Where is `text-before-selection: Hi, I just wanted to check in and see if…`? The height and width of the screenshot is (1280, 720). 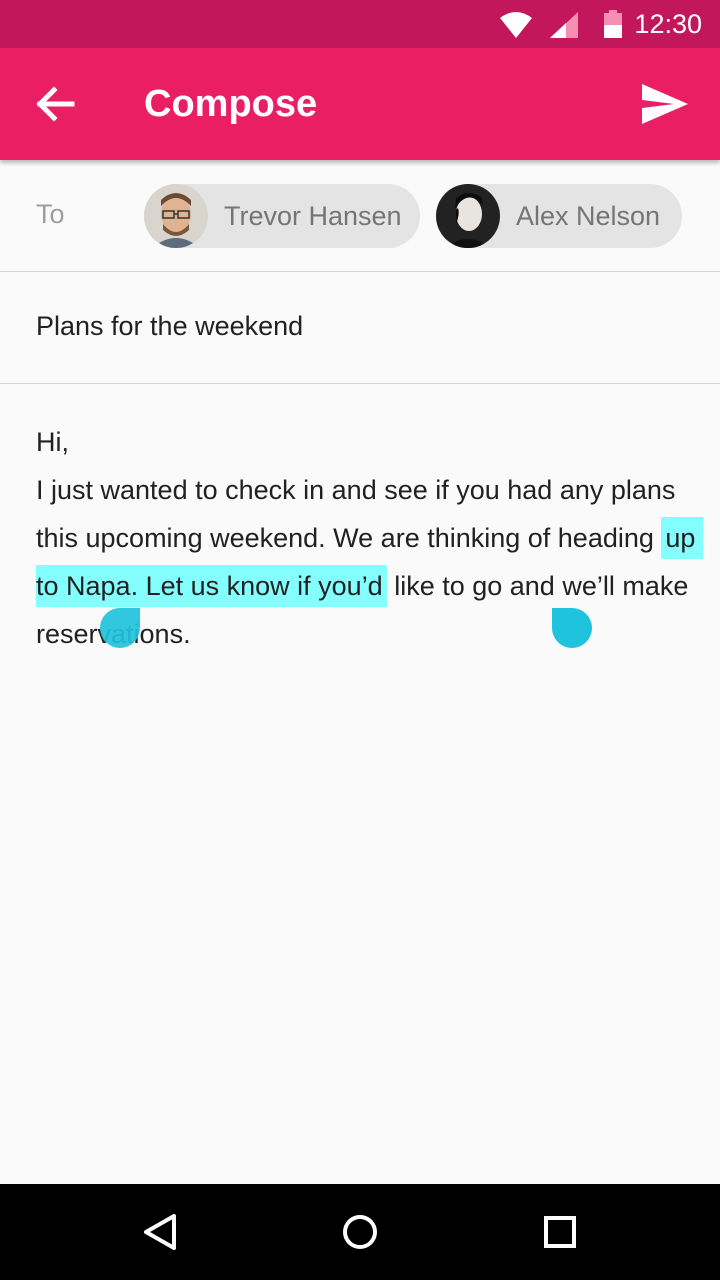 text-before-selection: Hi, I just wanted to check in and see if… is located at coordinates (356, 490).